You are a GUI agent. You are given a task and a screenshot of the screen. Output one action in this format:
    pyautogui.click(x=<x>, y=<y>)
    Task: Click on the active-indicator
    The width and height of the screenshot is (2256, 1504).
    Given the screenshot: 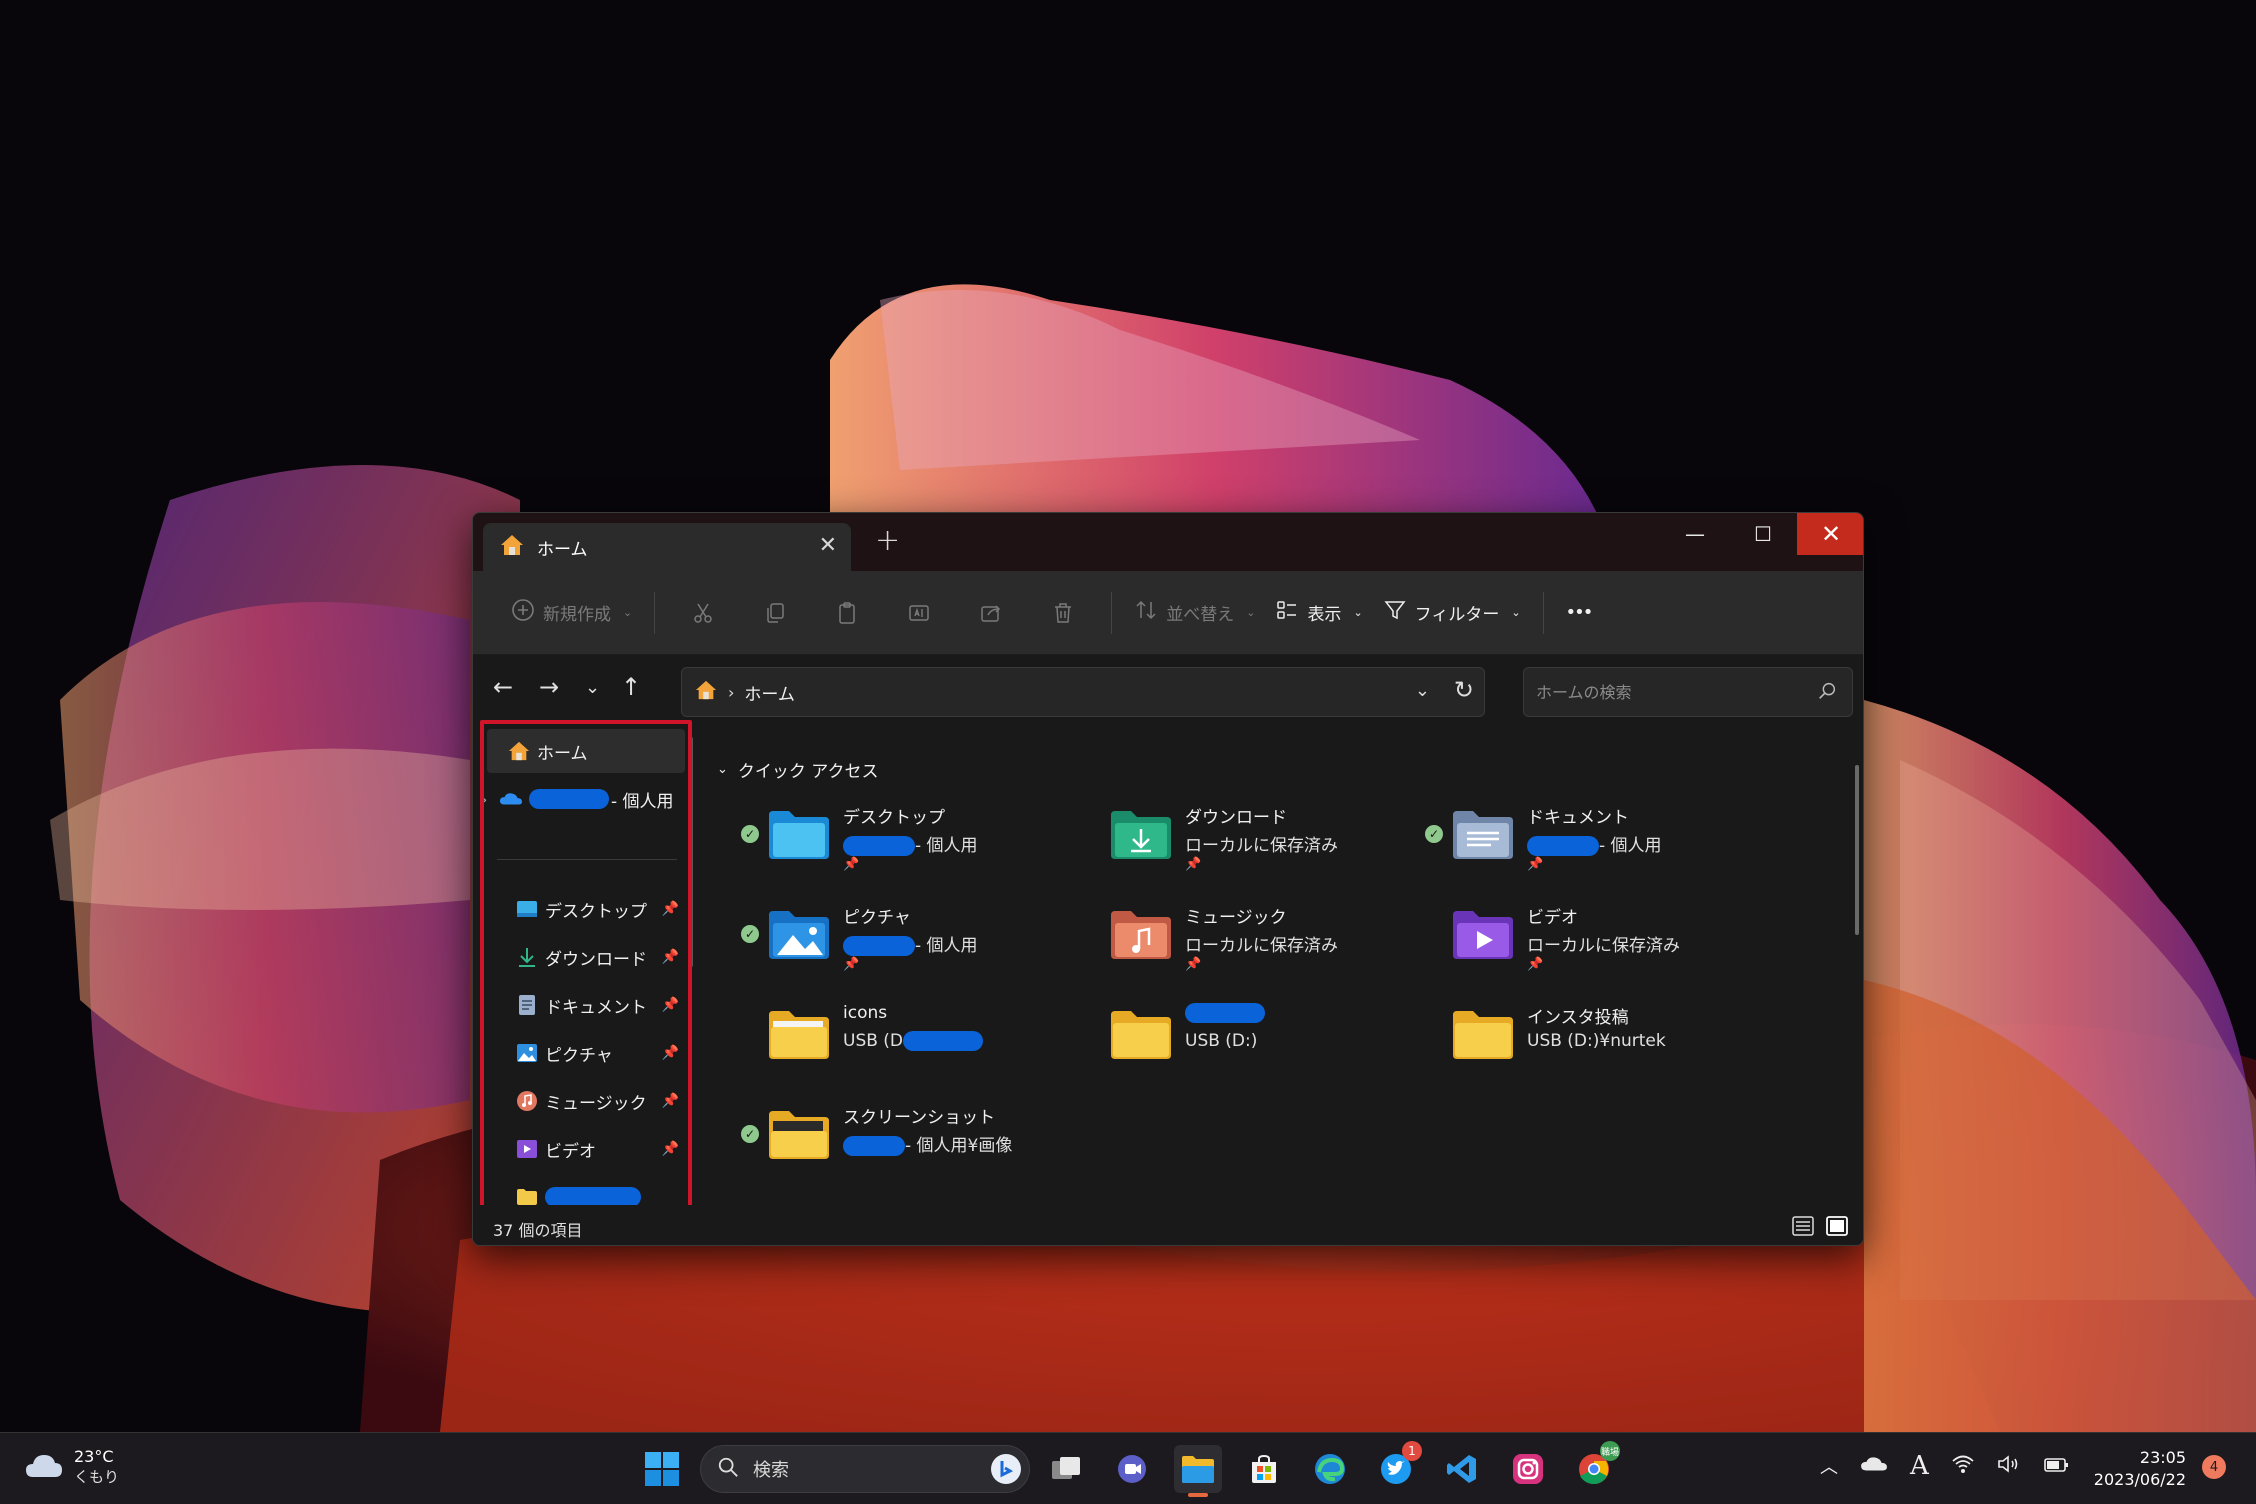 What is the action you would take?
    pyautogui.click(x=1198, y=1495)
    